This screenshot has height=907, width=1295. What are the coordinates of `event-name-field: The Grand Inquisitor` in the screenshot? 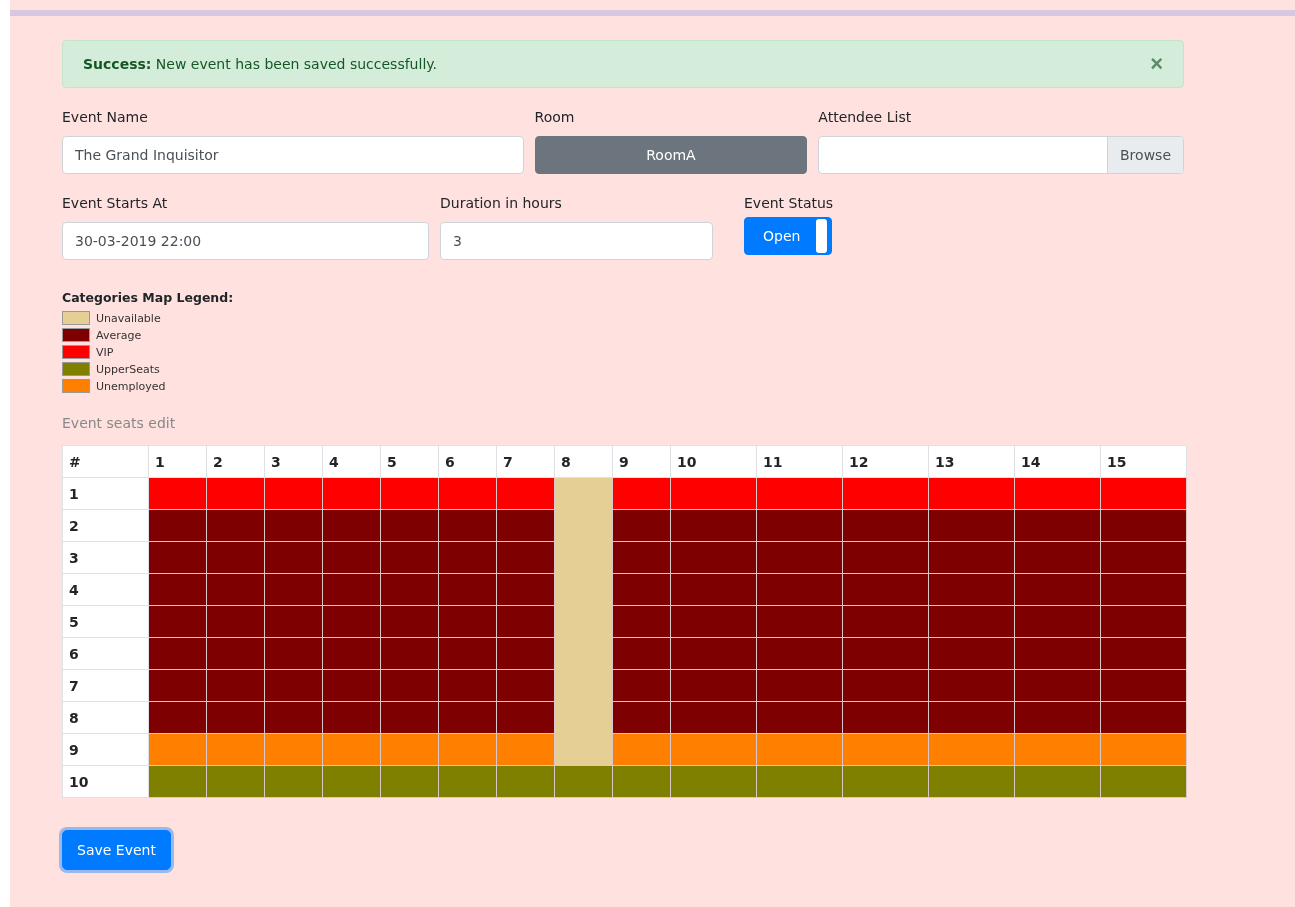 It's located at (293, 155).